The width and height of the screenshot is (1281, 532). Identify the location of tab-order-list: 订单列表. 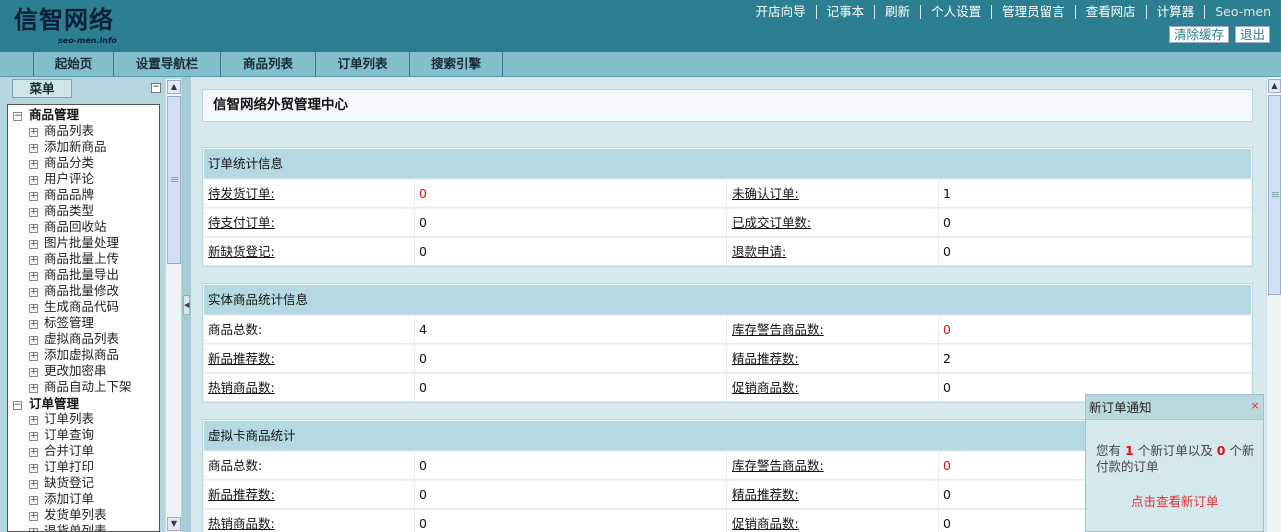
(362, 64).